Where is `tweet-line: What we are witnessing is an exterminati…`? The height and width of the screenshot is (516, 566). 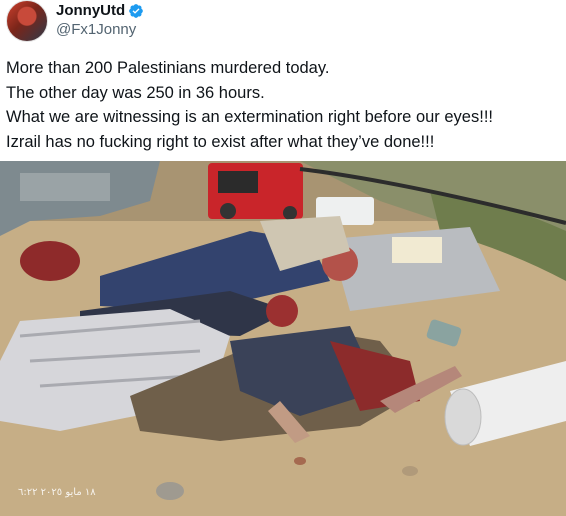 tweet-line: What we are witnessing is an exterminati… is located at coordinates (249, 117).